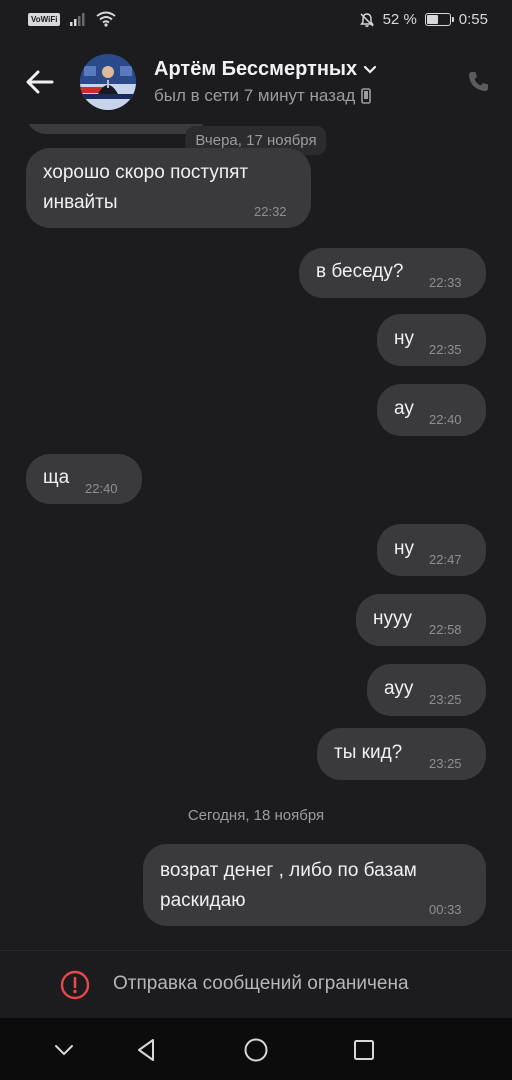  I want to click on battery-fill, so click(432, 19).